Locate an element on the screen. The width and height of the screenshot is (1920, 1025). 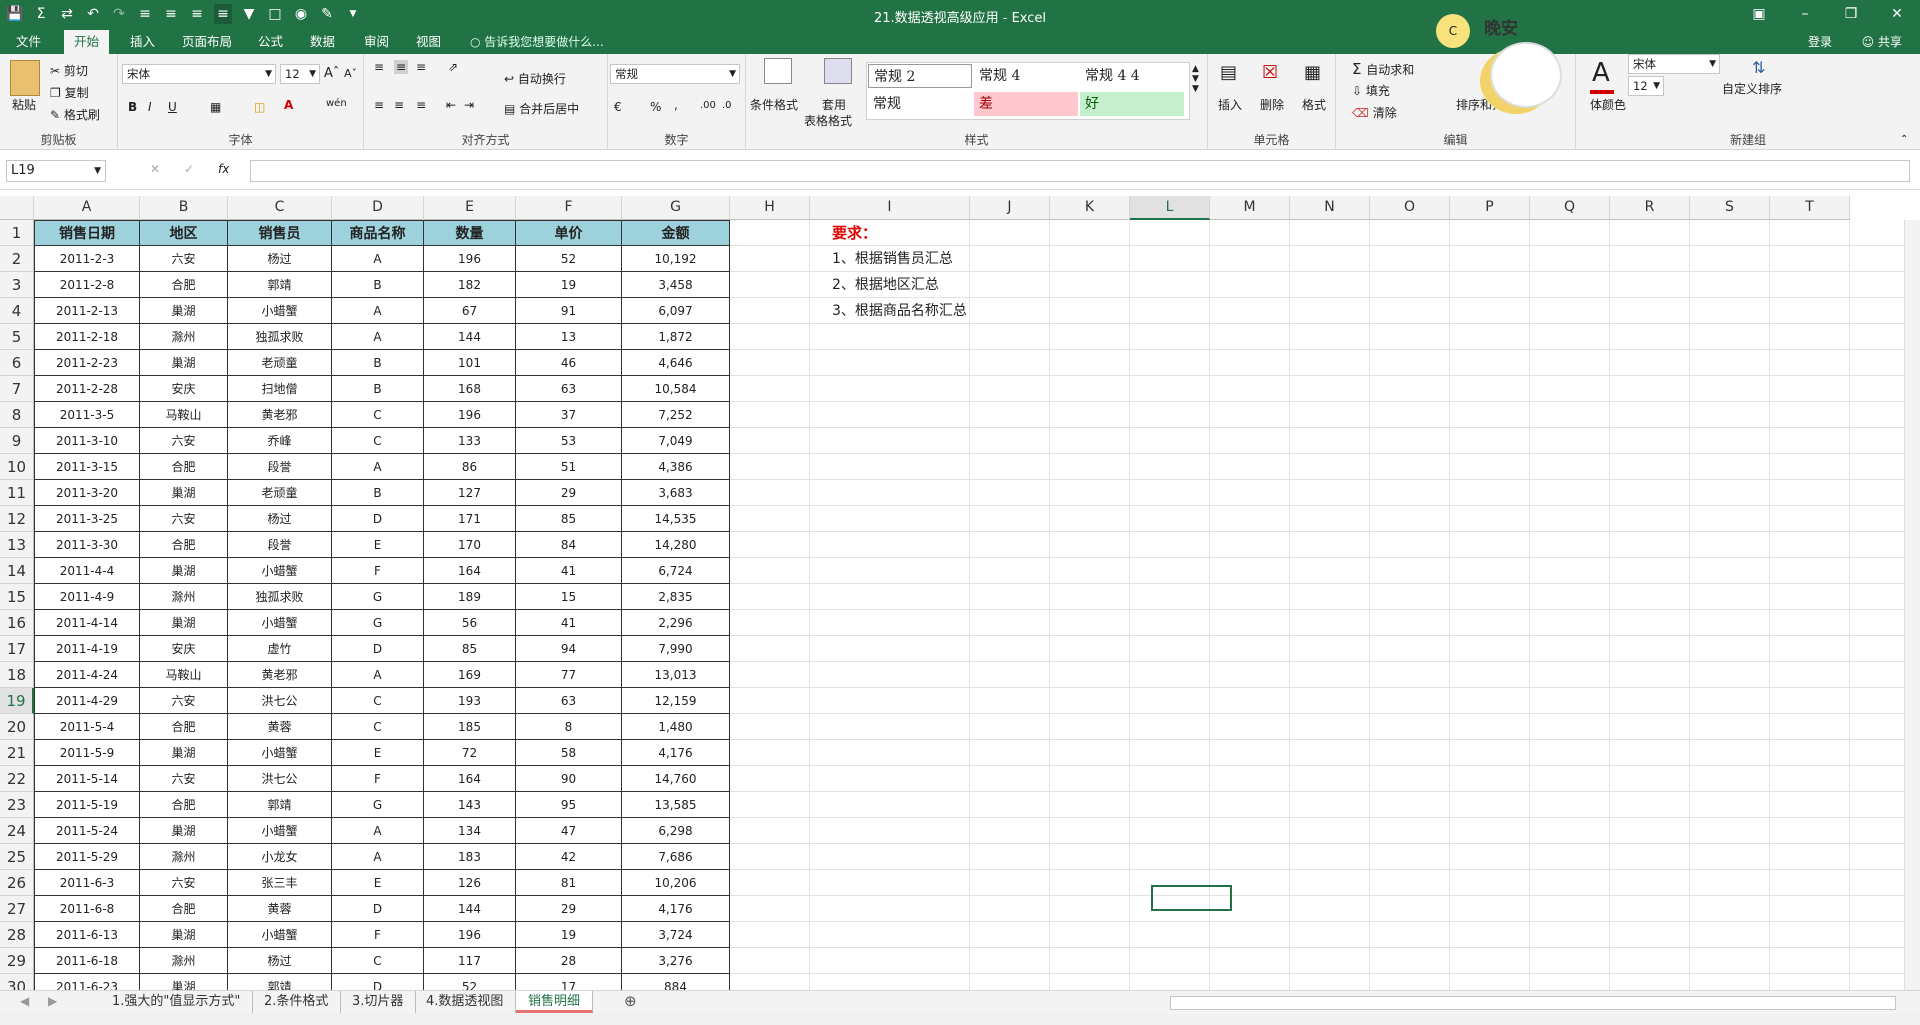
table-header-cell: 销售日期 is located at coordinates (87, 233).